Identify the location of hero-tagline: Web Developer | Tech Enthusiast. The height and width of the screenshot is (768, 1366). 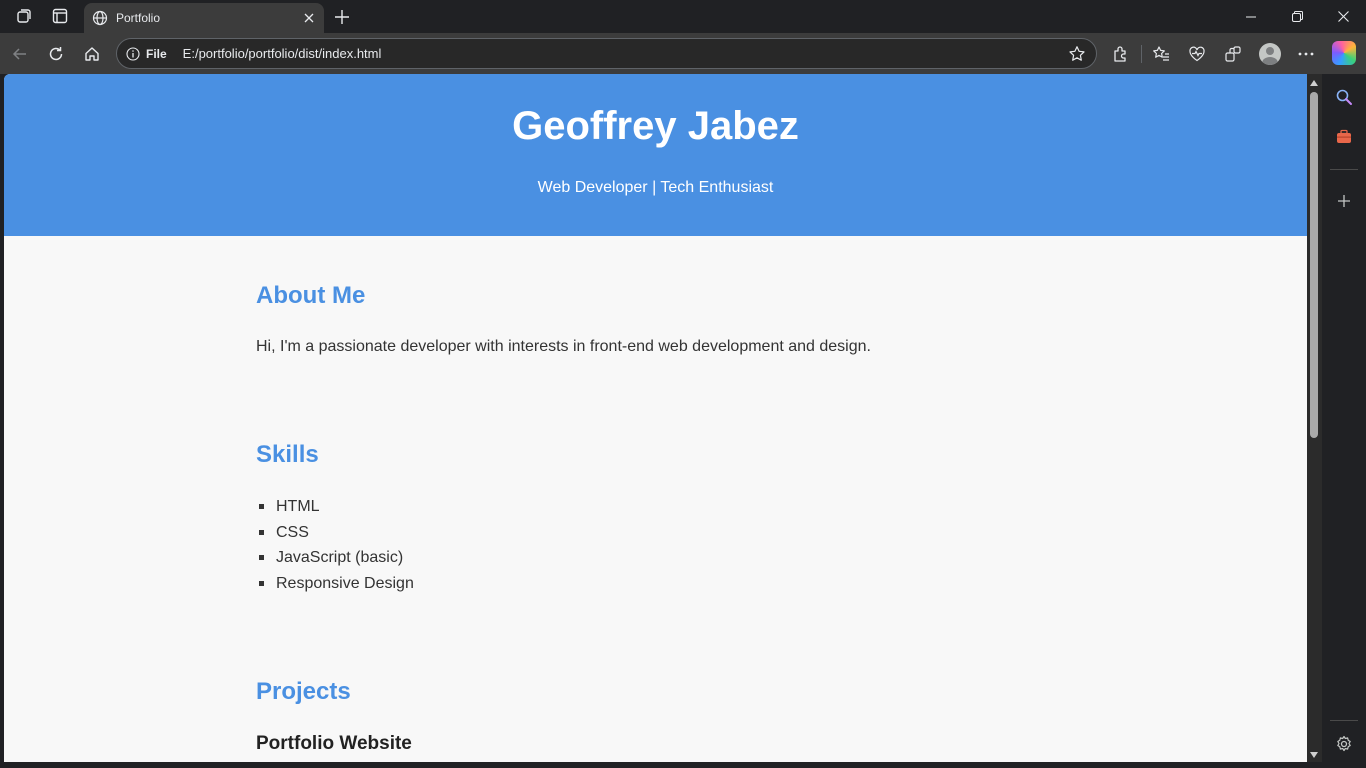
(655, 187).